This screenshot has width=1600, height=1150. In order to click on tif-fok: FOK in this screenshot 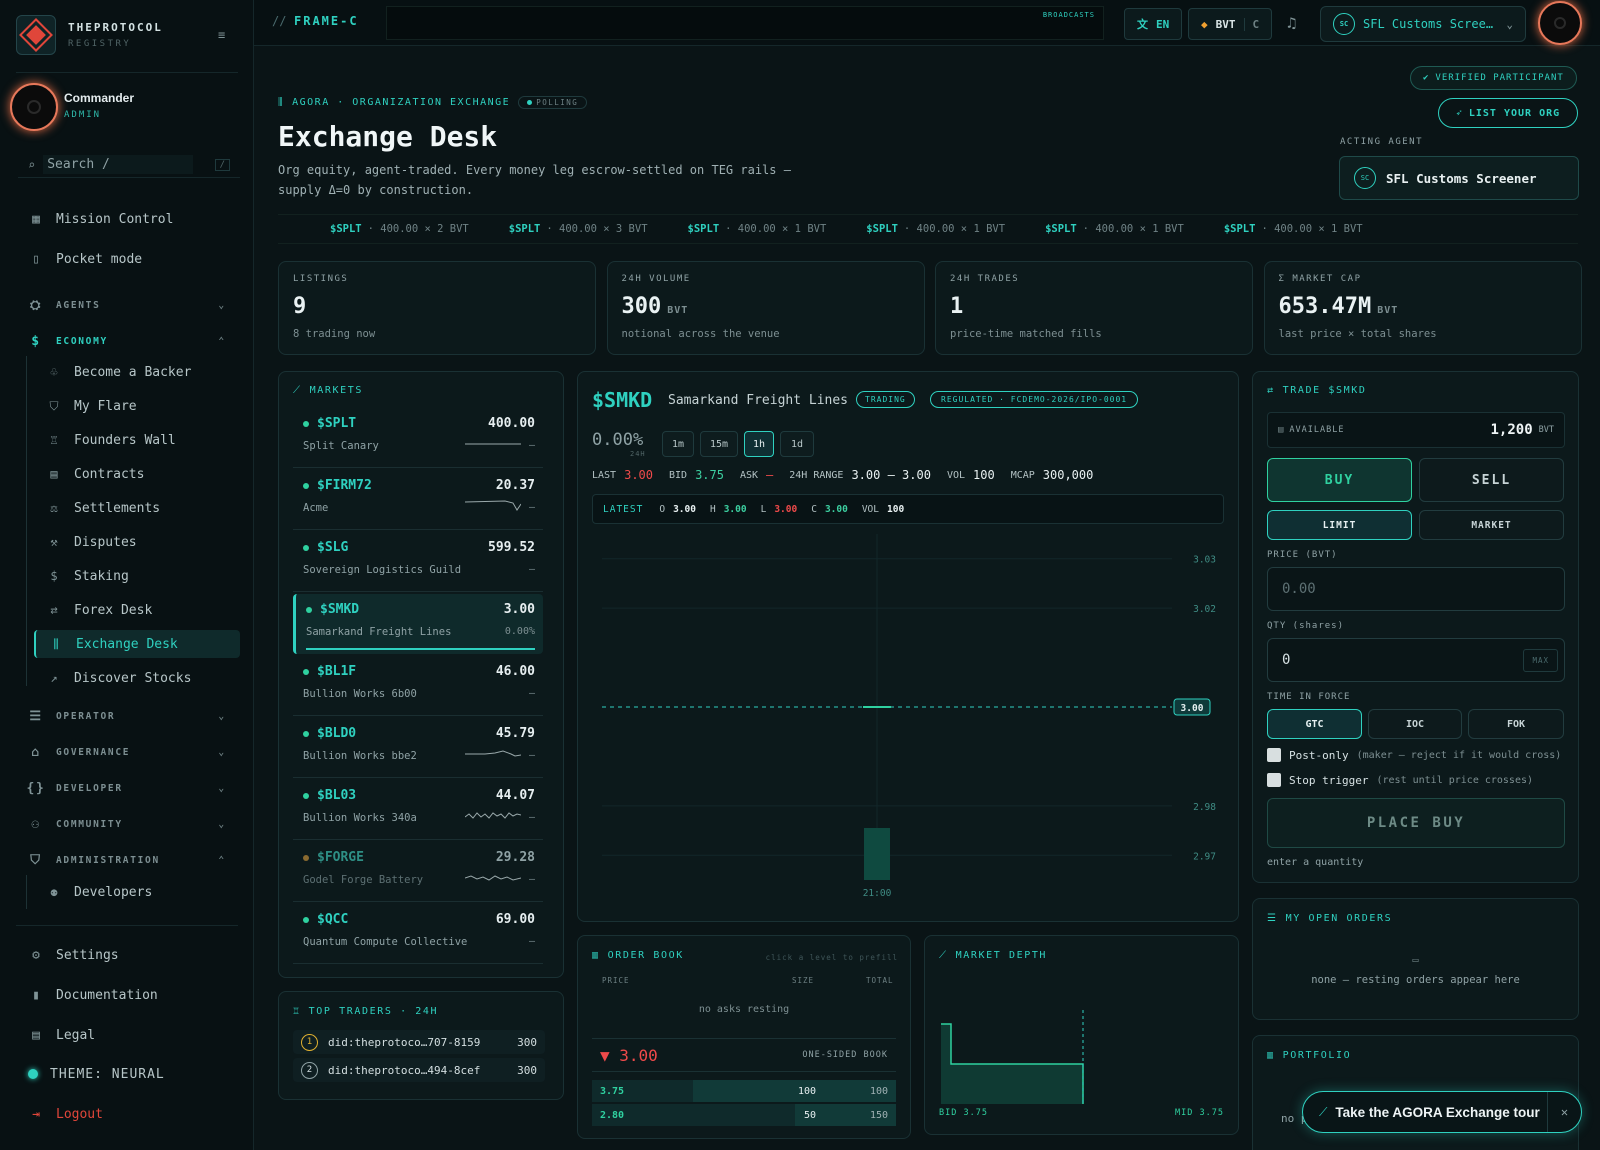, I will do `click(1516, 724)`.